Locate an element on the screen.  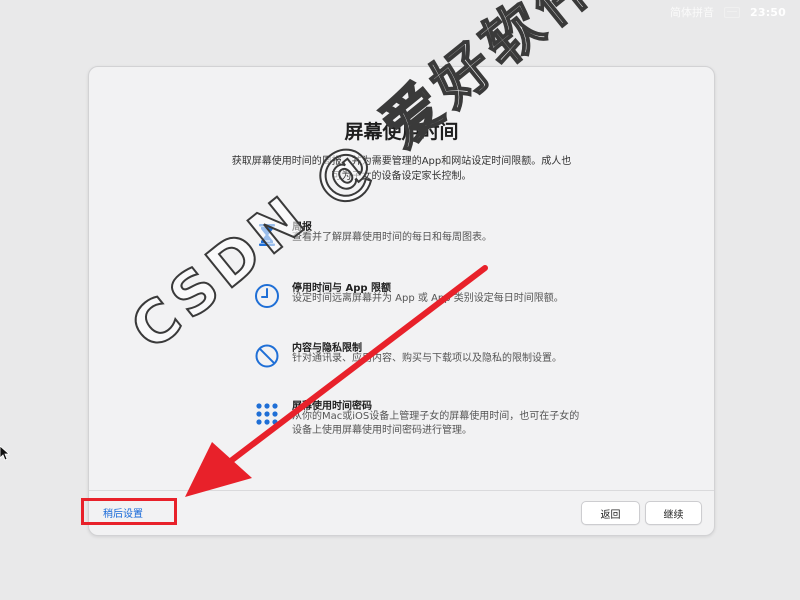
keyboard-icon is located at coordinates (731, 12).